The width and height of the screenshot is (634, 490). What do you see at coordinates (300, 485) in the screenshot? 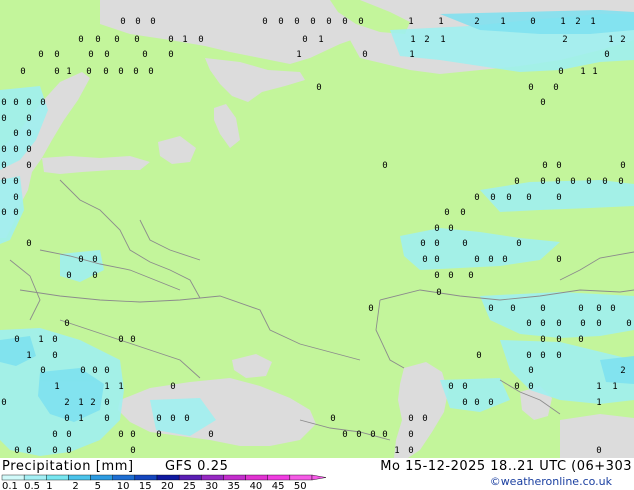
I see `legend-label: 50` at bounding box center [300, 485].